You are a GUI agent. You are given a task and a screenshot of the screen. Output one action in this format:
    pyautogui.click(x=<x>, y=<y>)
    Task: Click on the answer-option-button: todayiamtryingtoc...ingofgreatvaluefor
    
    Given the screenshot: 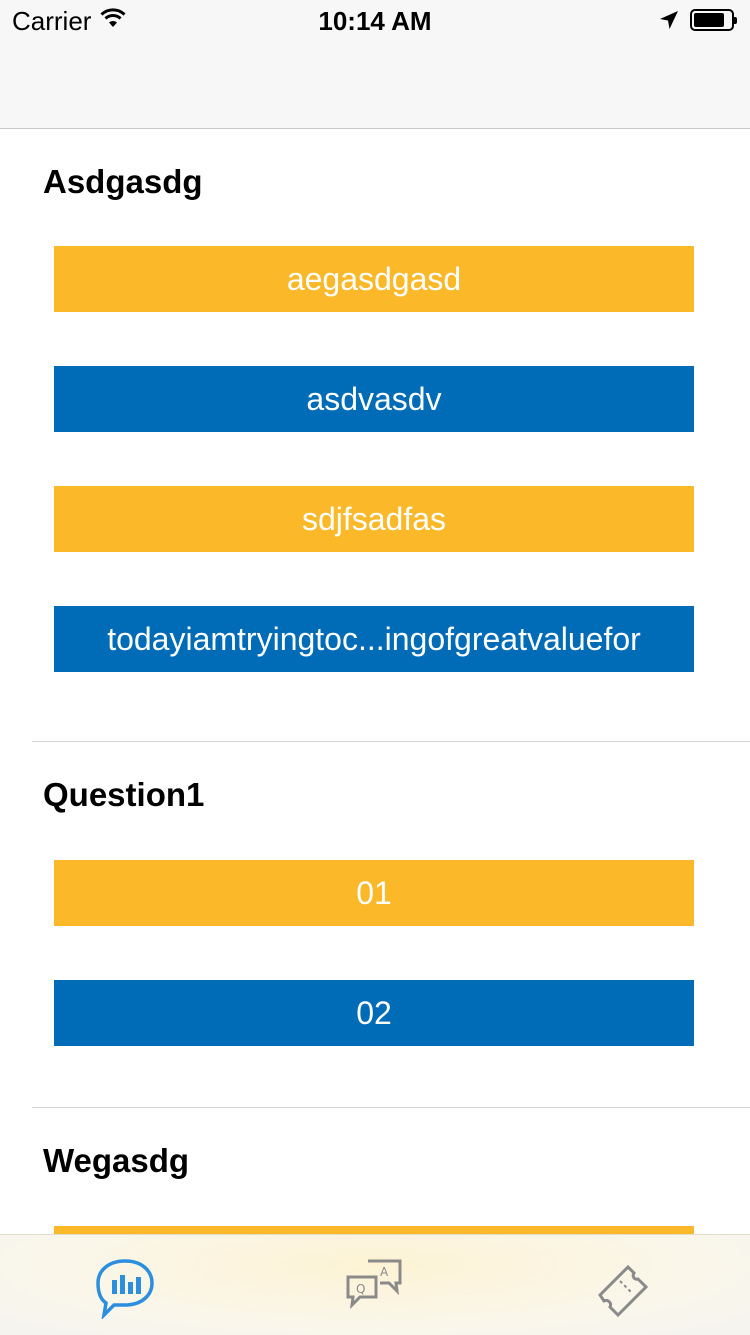 What is the action you would take?
    pyautogui.click(x=374, y=639)
    